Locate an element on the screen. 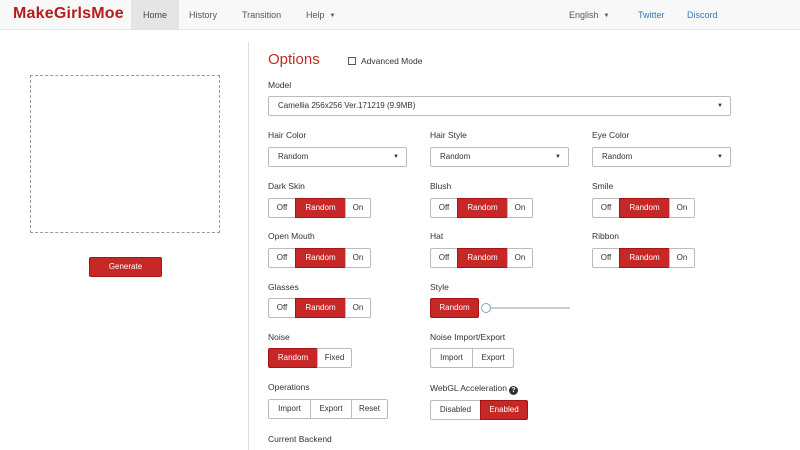  smile-toggle: Off Random On is located at coordinates (643, 208).